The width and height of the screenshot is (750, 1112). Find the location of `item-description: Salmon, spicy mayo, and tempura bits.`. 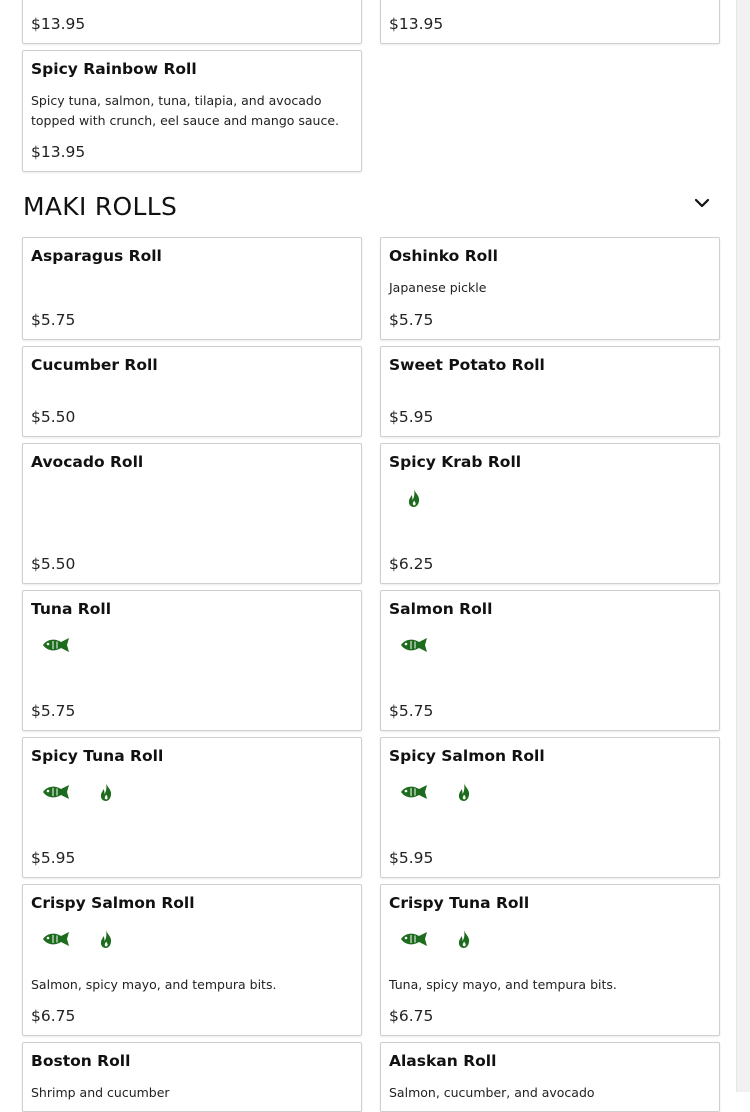

item-description: Salmon, spicy mayo, and tempura bits. is located at coordinates (154, 984).